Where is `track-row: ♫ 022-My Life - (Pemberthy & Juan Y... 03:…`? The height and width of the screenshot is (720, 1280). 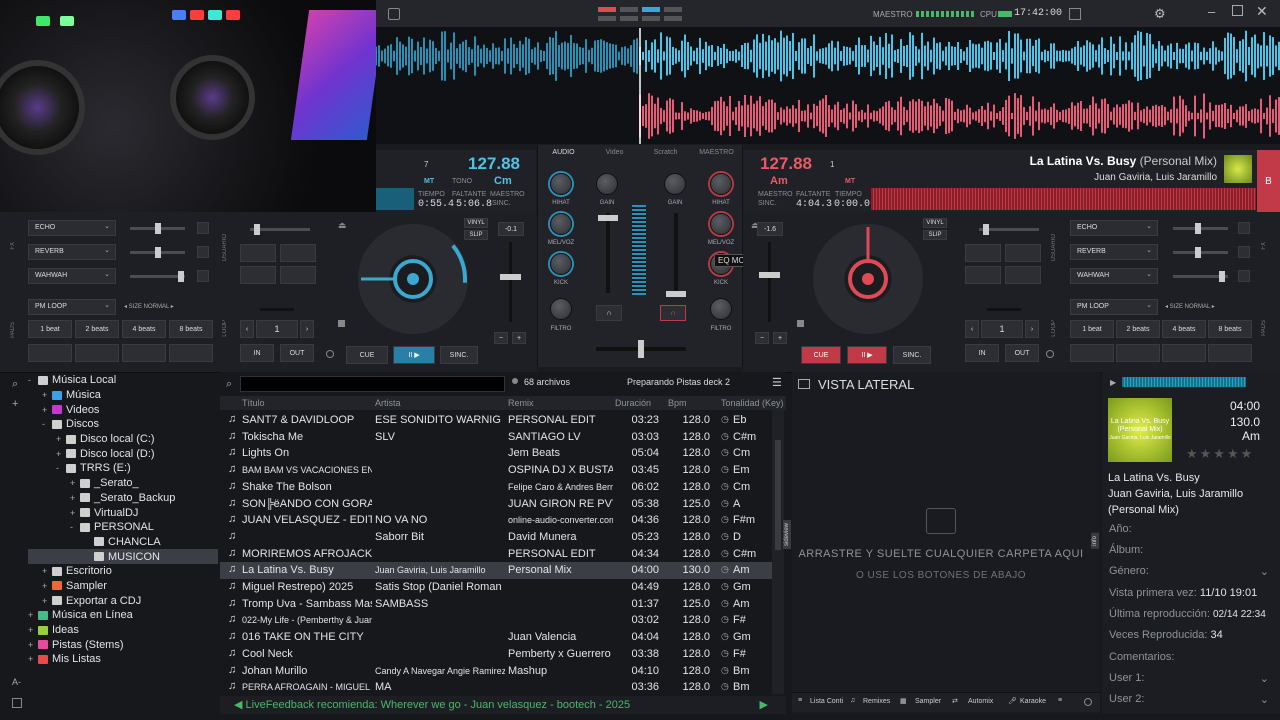 track-row: ♫ 022-My Life - (Pemberthy & Juan Y... 03:… is located at coordinates (496, 620).